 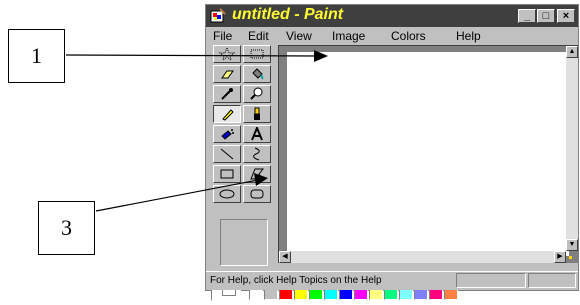 What do you see at coordinates (261, 179) in the screenshot?
I see `arrowhead-3-icon` at bounding box center [261, 179].